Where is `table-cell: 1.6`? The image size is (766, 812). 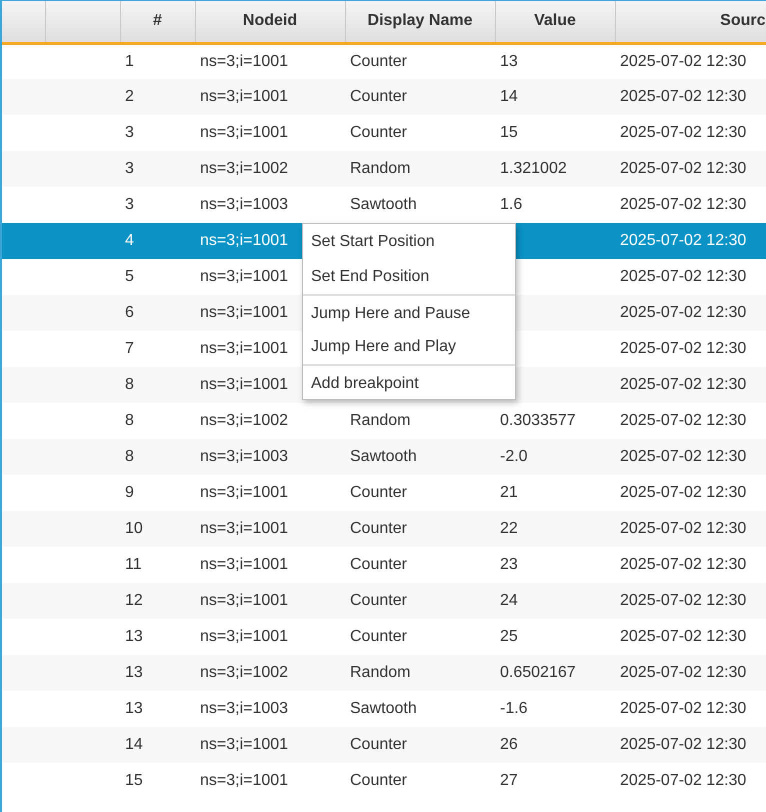 table-cell: 1.6 is located at coordinates (511, 204).